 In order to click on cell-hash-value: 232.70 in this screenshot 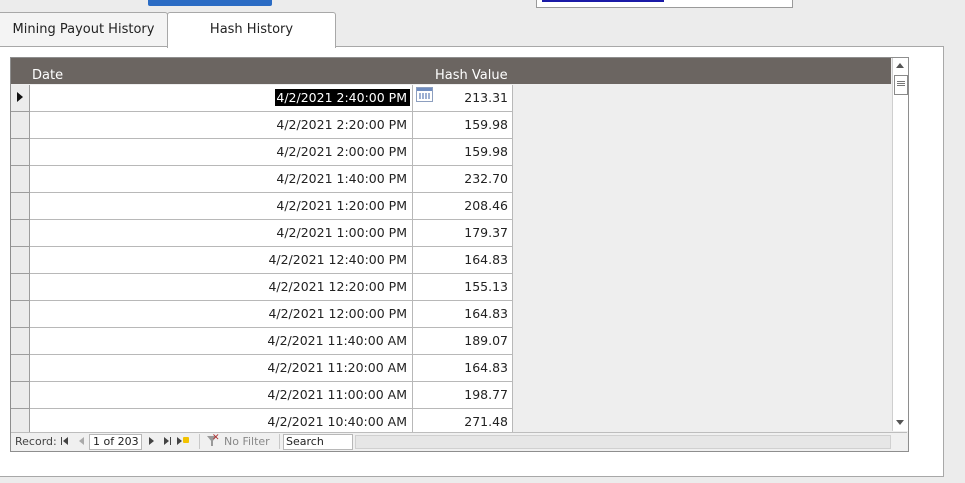, I will do `click(463, 179)`.